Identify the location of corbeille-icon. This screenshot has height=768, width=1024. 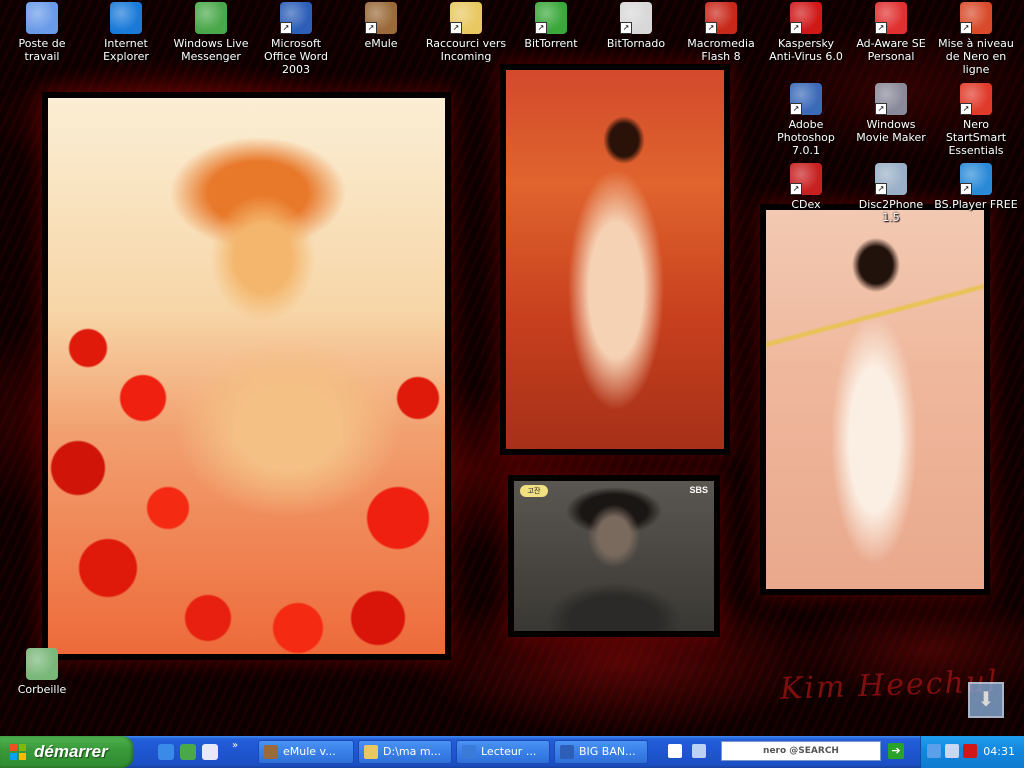
(42, 664).